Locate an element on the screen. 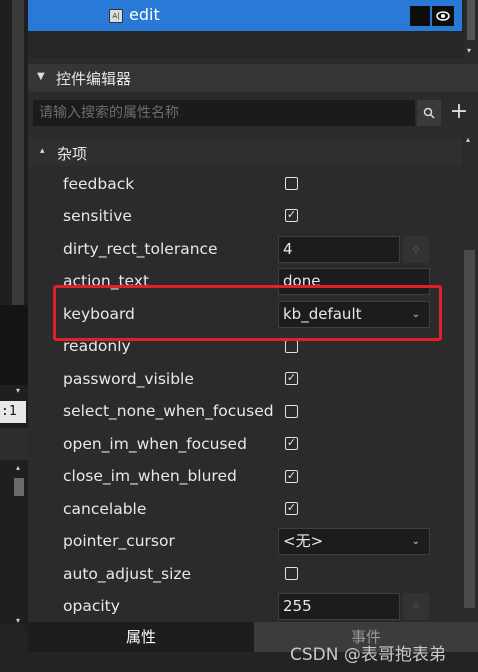 This screenshot has height=672, width=478. highlight-annotation is located at coordinates (247, 313).